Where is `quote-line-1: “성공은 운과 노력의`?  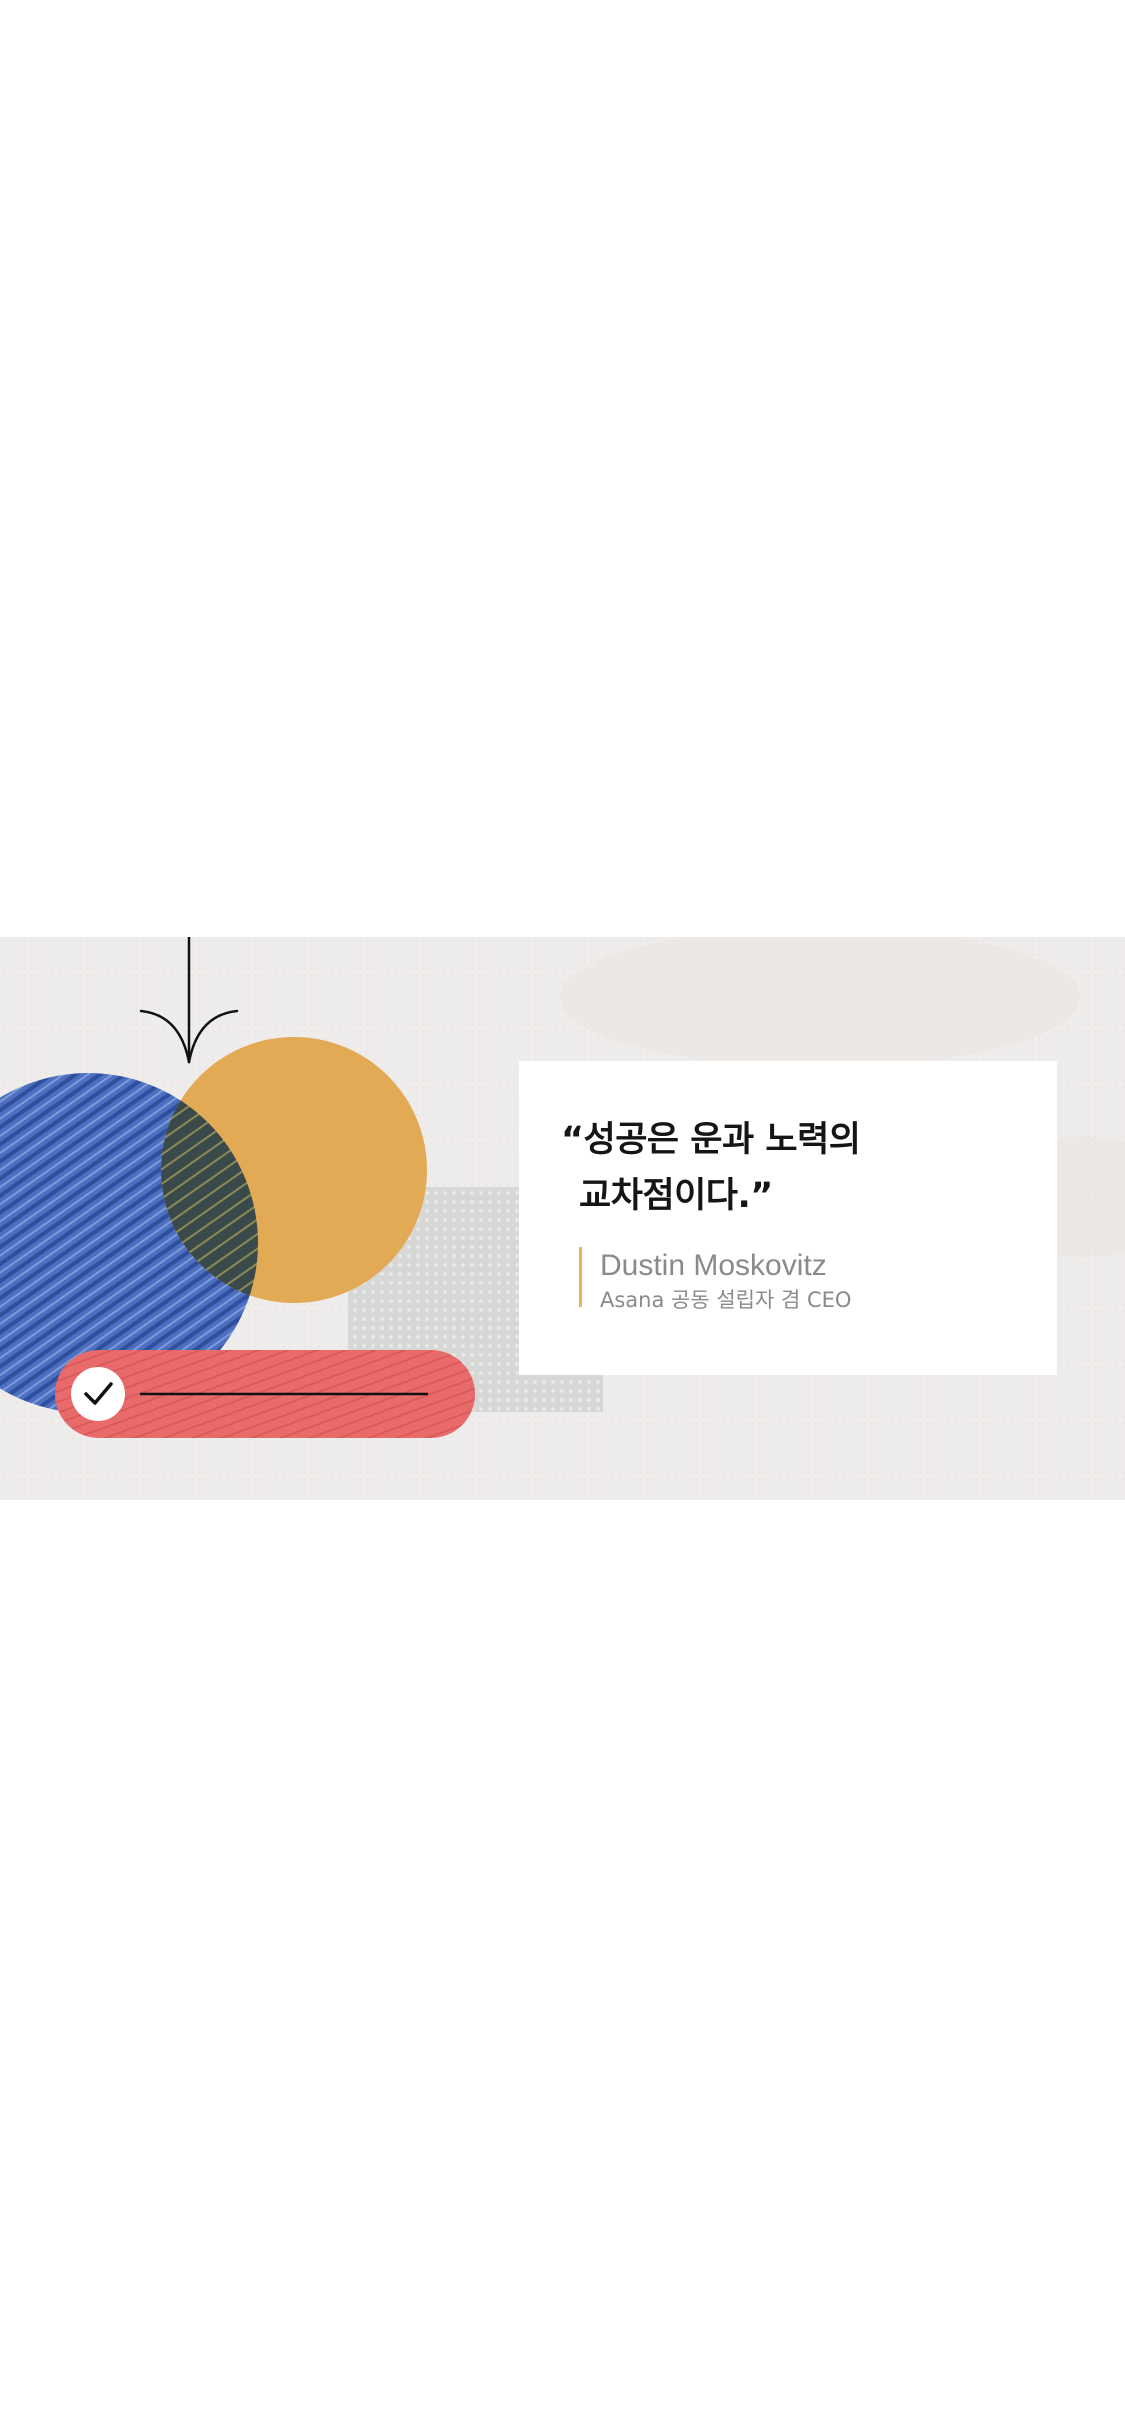
quote-line-1: “성공은 운과 노력의 is located at coordinates (711, 1140).